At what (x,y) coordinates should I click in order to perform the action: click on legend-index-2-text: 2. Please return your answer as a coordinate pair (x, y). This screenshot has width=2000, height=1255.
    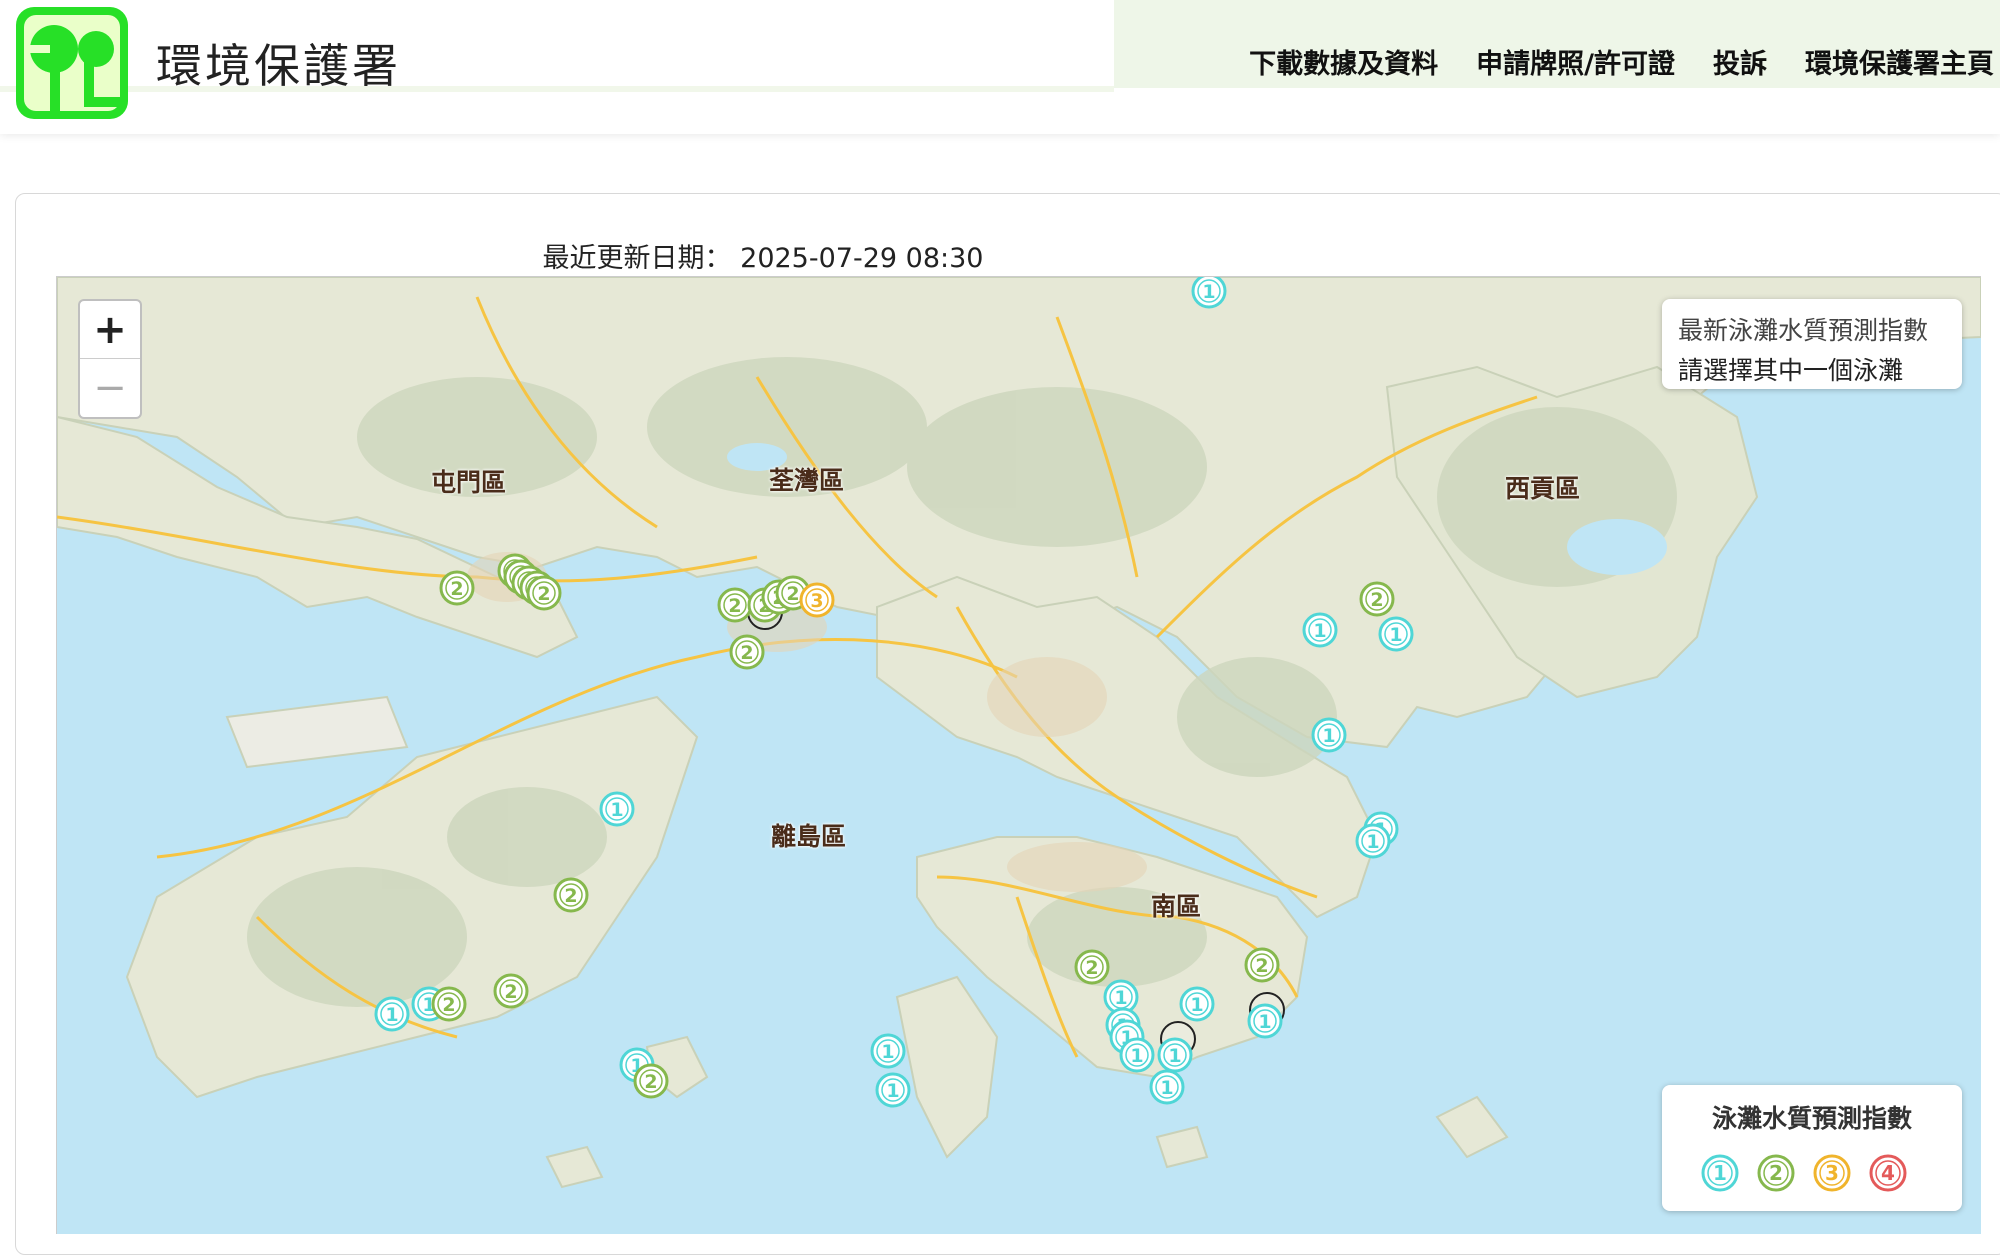
    Looking at the image, I should click on (1776, 1173).